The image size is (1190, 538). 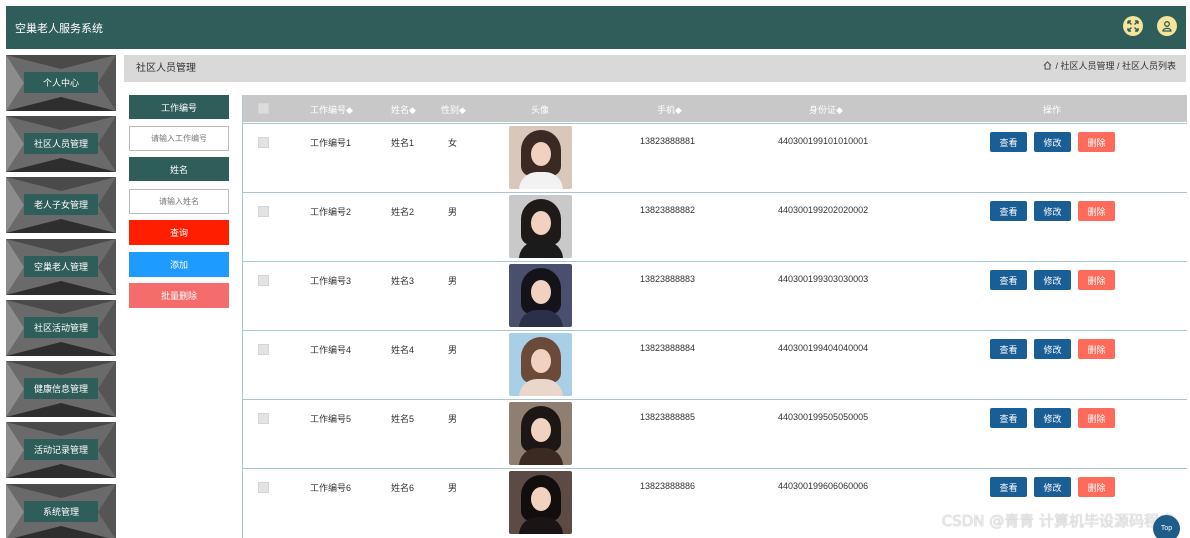 What do you see at coordinates (823, 417) in the screenshot?
I see `cell-id-card: 440300199505050005` at bounding box center [823, 417].